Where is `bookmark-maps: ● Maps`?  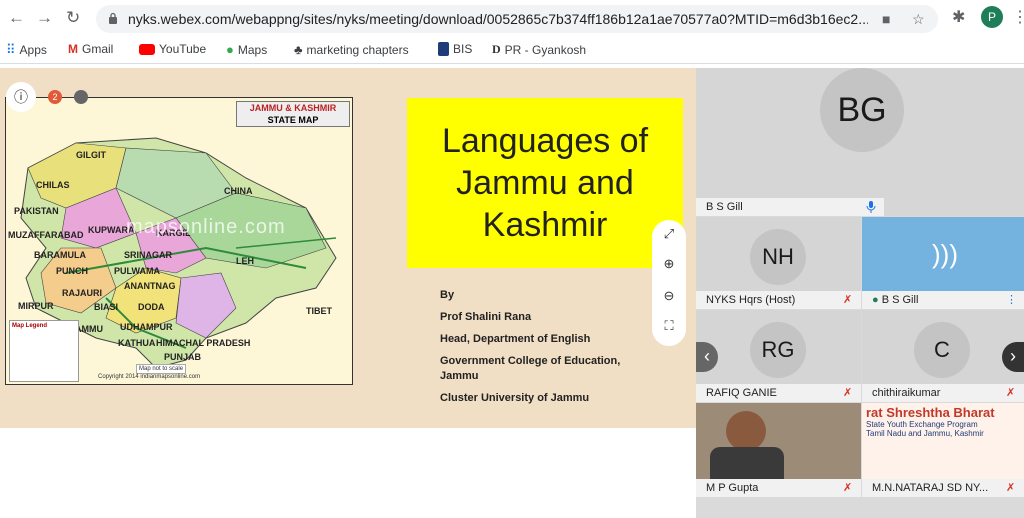
bookmark-maps: ● Maps is located at coordinates (246, 49).